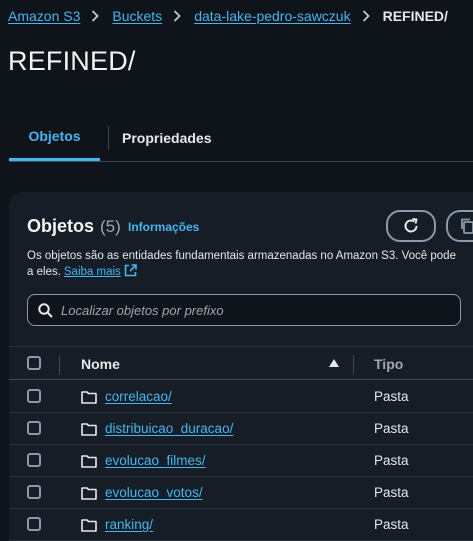 The height and width of the screenshot is (541, 473). Describe the element at coordinates (334, 363) in the screenshot. I see `sort-ascending-icon` at that location.